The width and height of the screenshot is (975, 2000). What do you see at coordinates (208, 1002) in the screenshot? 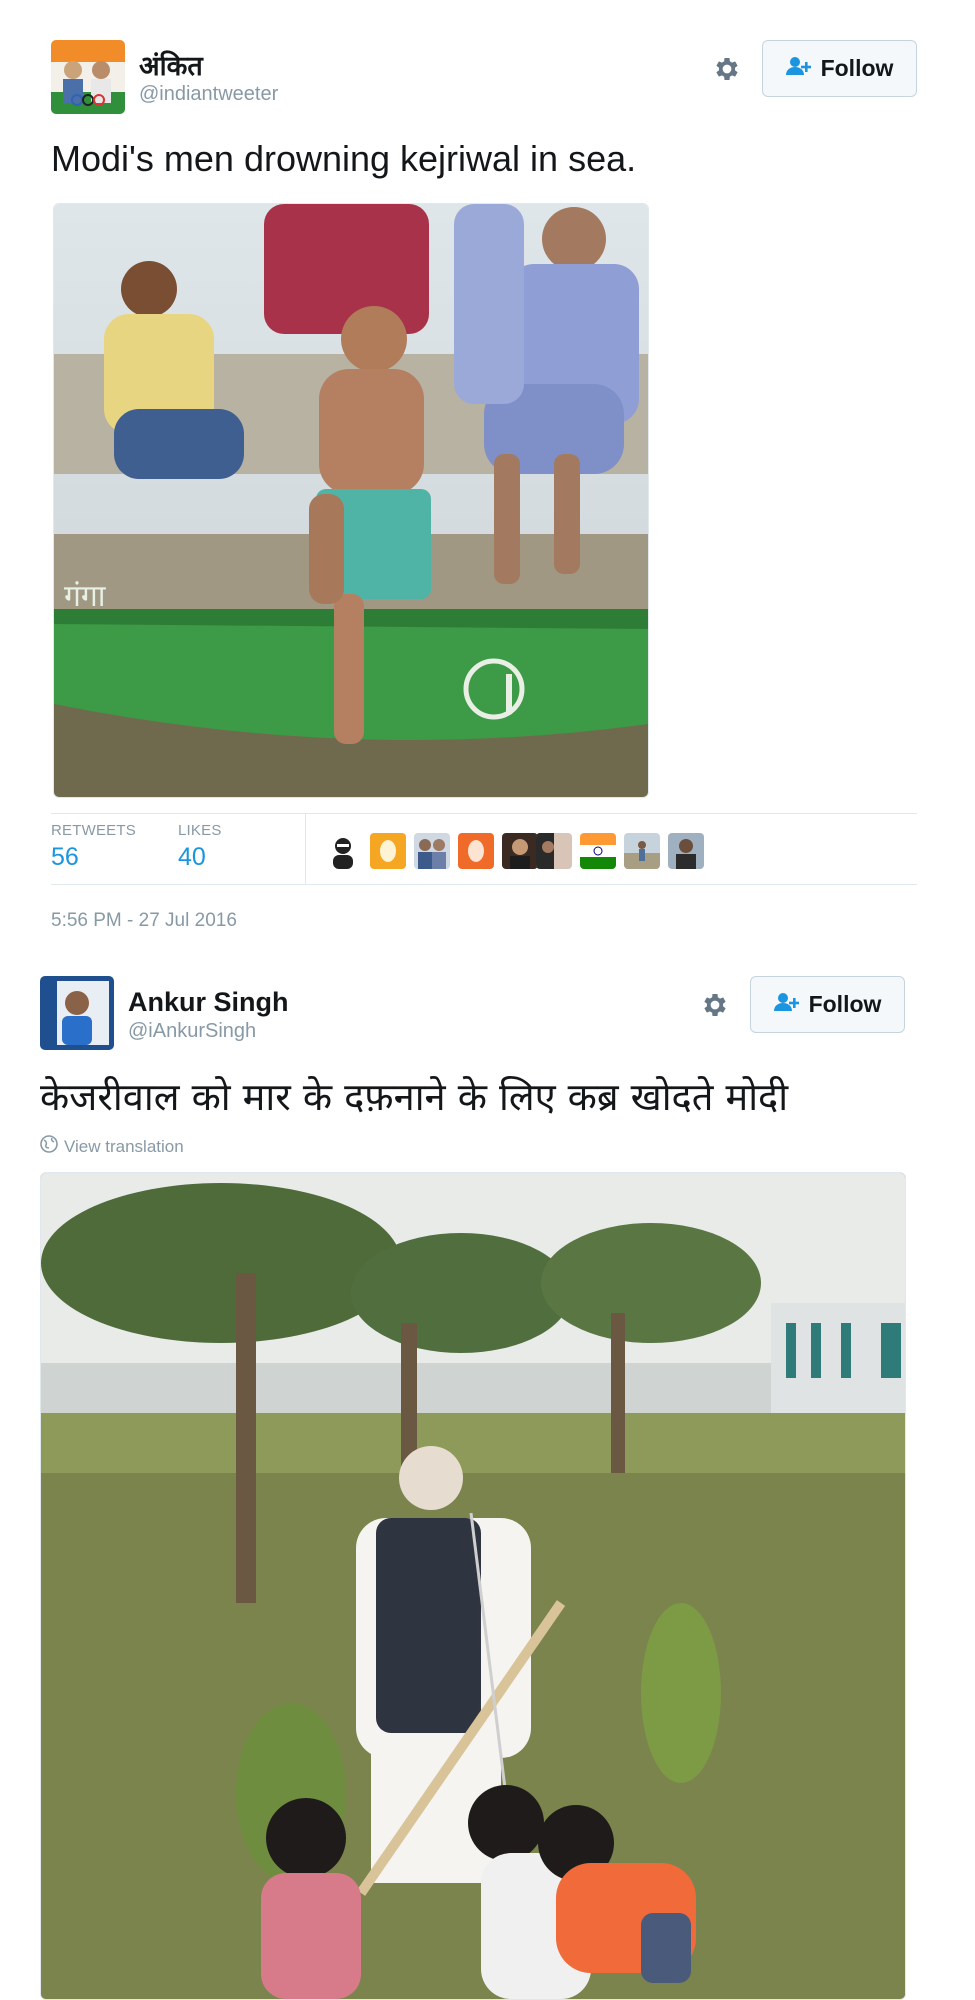
I see `display-name: Ankur Singh` at bounding box center [208, 1002].